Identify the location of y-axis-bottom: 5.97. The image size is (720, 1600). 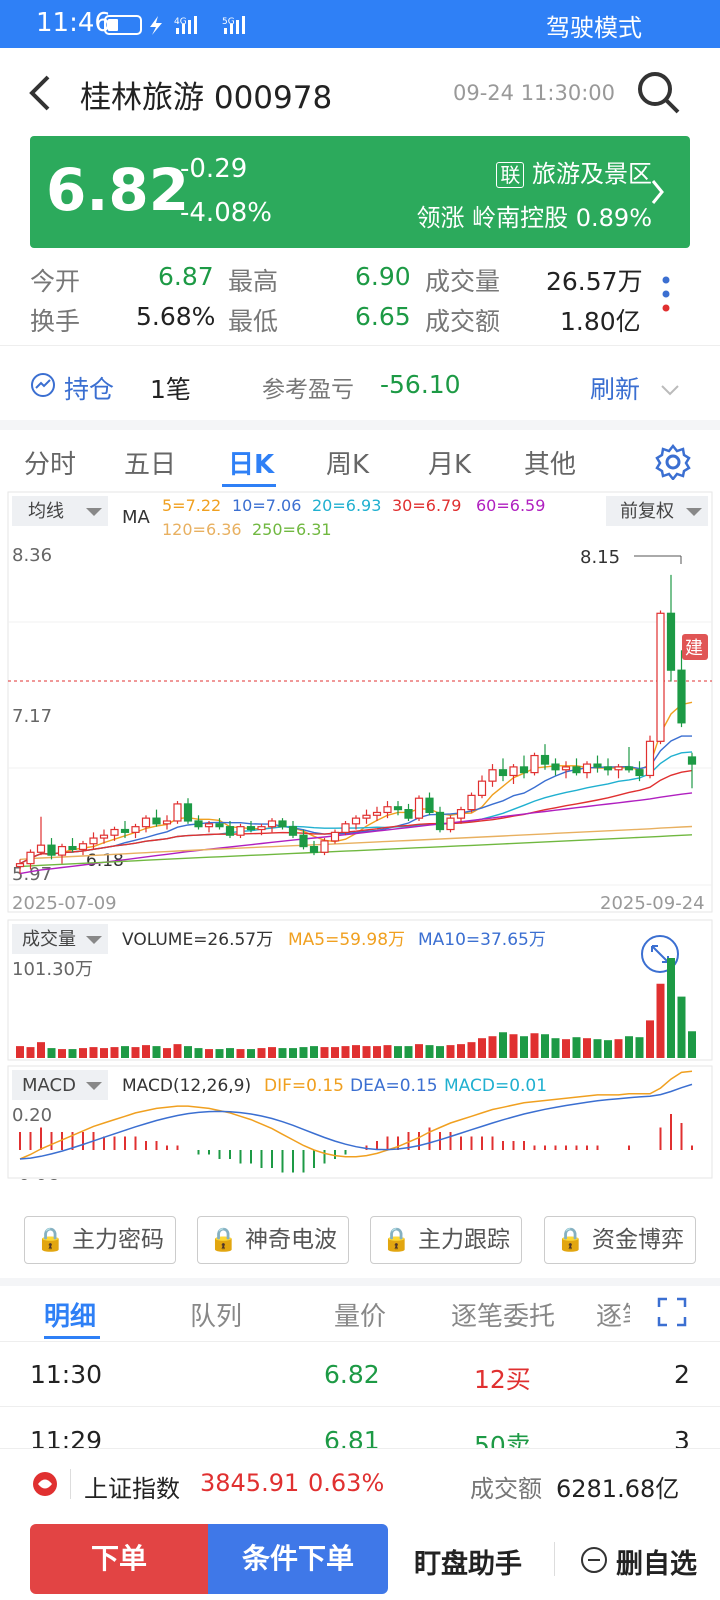
(32, 874).